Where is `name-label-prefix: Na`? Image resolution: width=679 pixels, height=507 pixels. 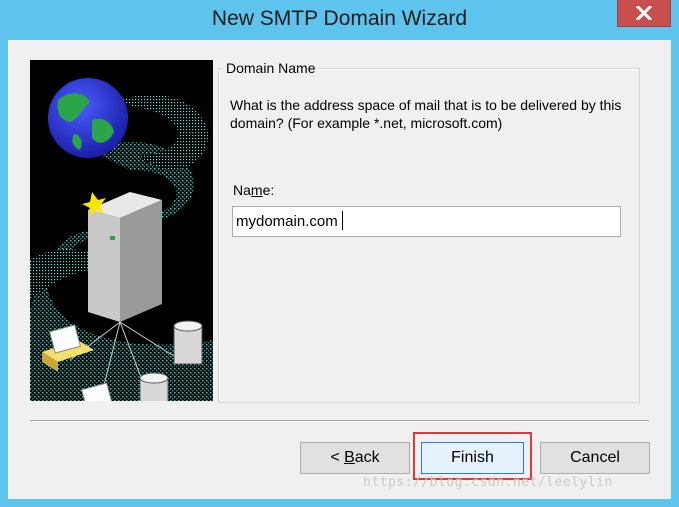
name-label-prefix: Na is located at coordinates (242, 190).